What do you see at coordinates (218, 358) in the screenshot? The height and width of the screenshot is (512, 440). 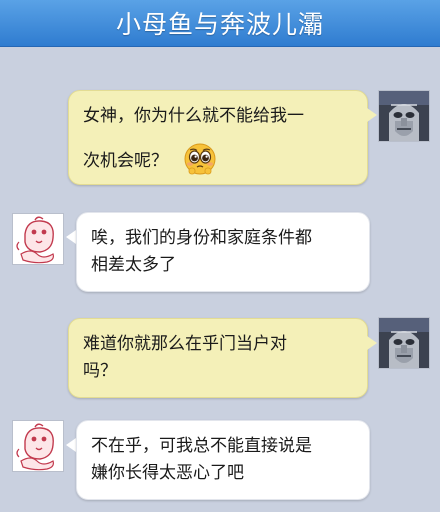 I see `message-bubble-sent: 难道你就那么在乎门当户对 吗？` at bounding box center [218, 358].